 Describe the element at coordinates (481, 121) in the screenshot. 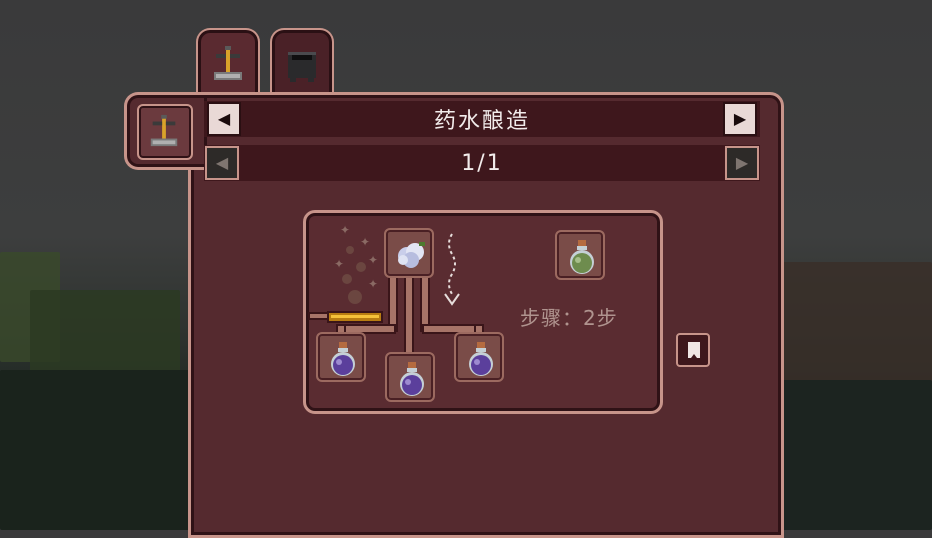

I see `page-title: 药水酿造` at that location.